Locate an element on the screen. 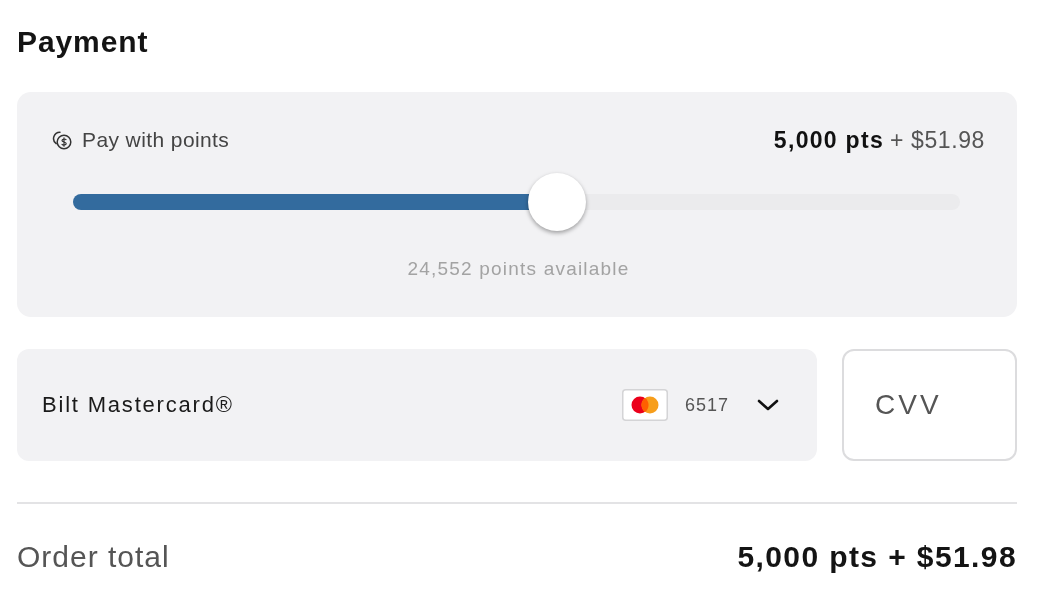 The height and width of the screenshot is (606, 1046). card-select: Bilt Mastercard® 6517 is located at coordinates (417, 405).